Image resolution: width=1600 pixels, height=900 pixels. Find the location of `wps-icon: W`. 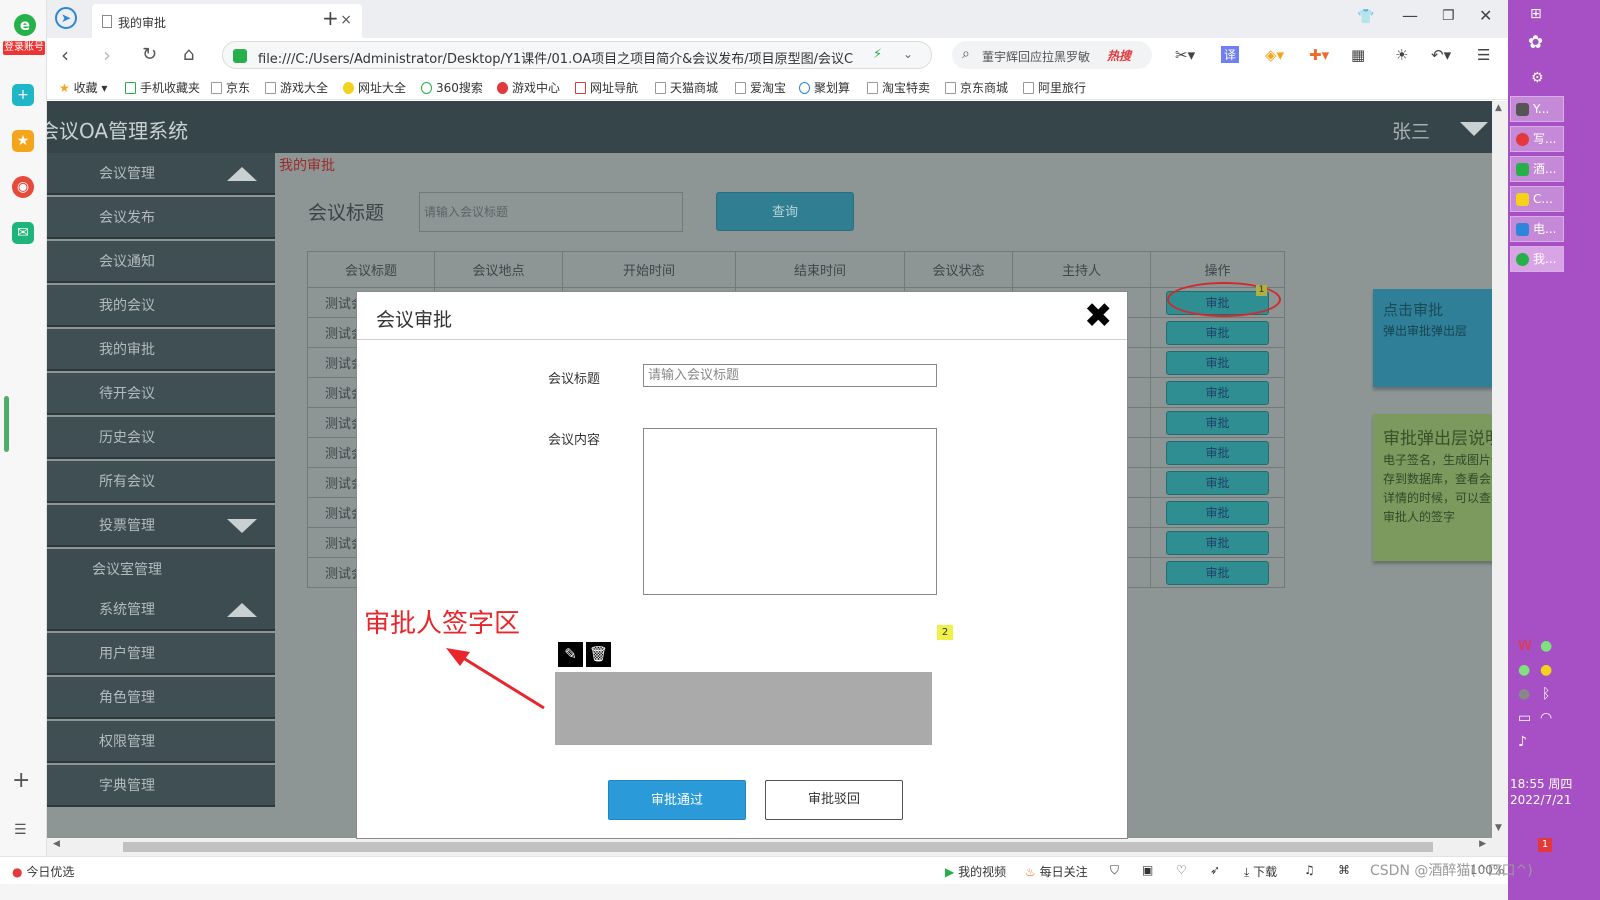

wps-icon: W is located at coordinates (1525, 646).